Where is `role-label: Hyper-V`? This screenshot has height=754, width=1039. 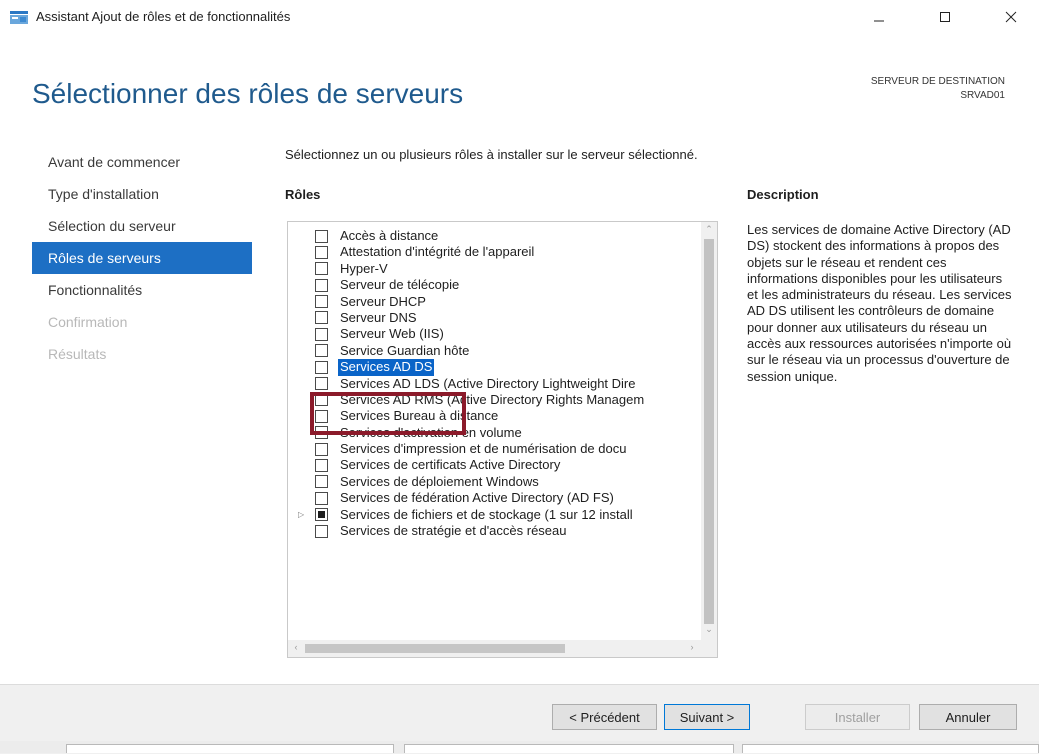 role-label: Hyper-V is located at coordinates (364, 268).